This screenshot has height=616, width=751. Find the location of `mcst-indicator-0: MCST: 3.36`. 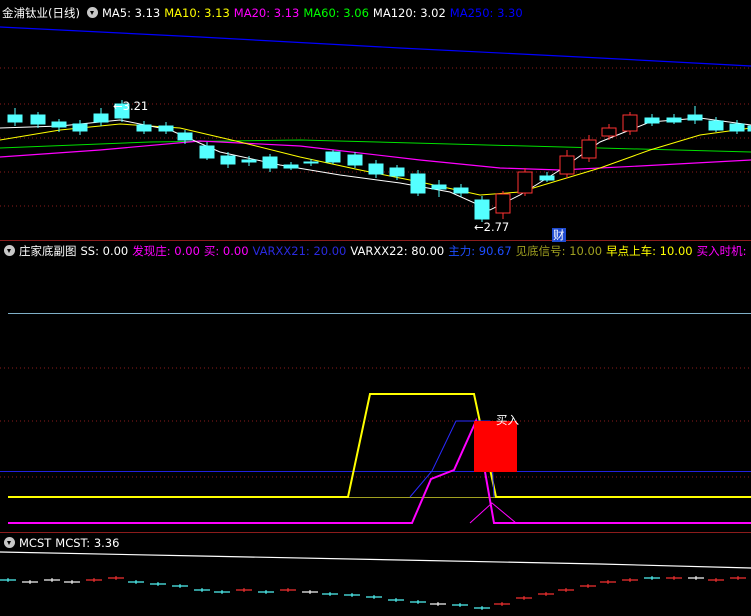

mcst-indicator-0: MCST: 3.36 is located at coordinates (87, 543).